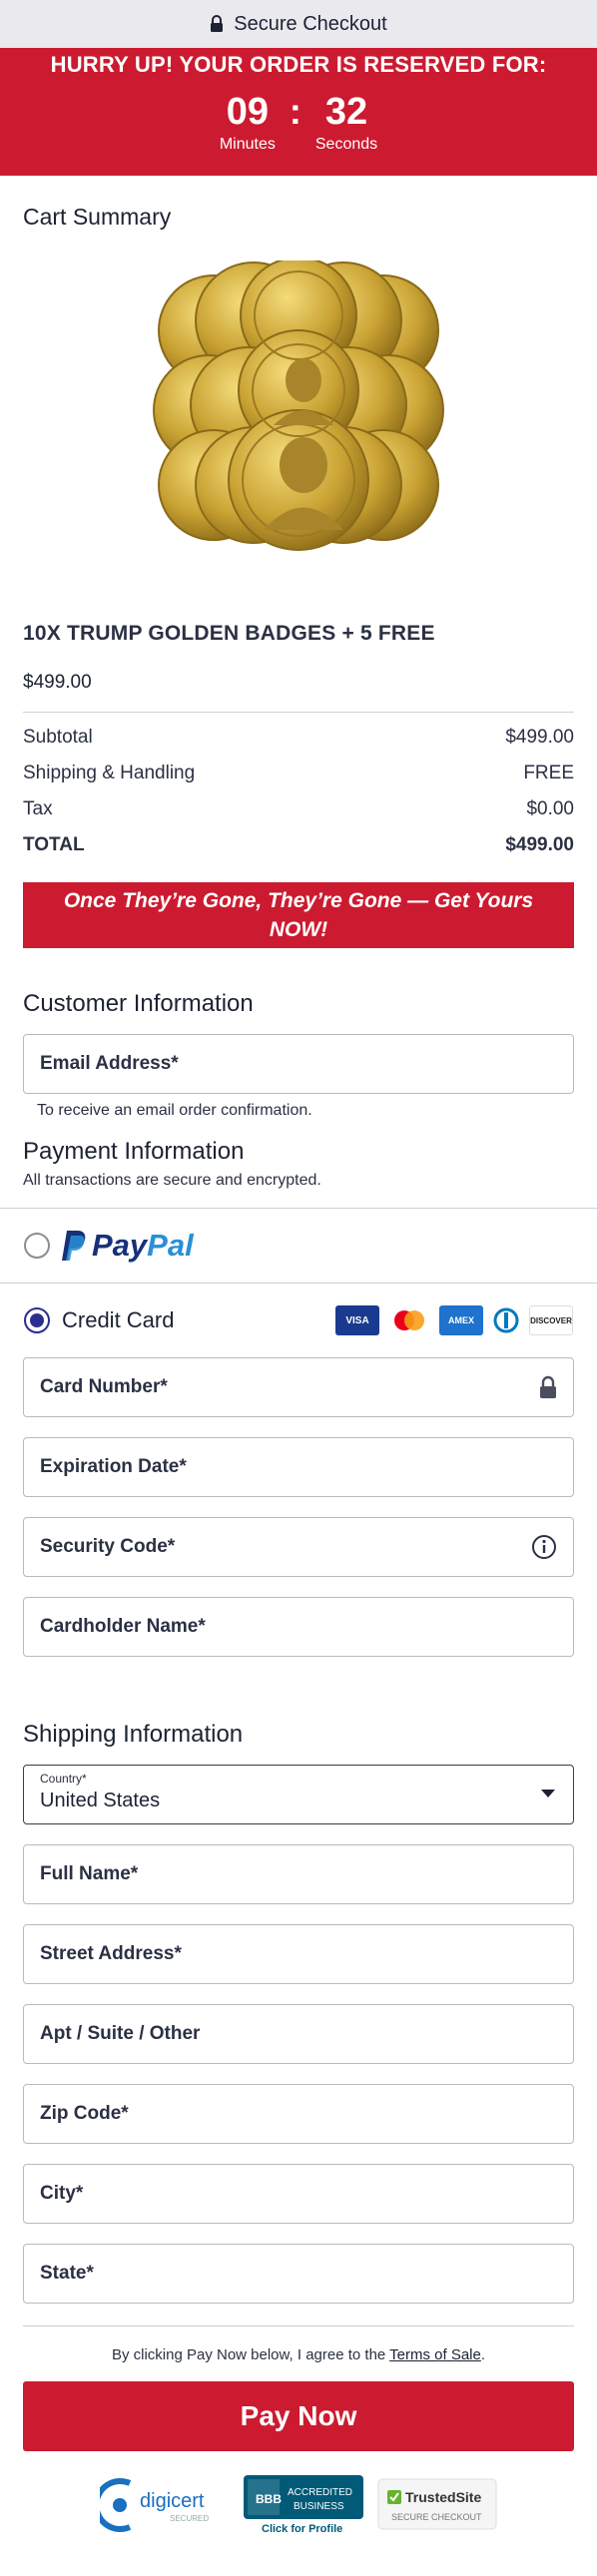 Image resolution: width=597 pixels, height=2576 pixels. What do you see at coordinates (443, 2497) in the screenshot?
I see `trustedsite-text: TrustedSite` at bounding box center [443, 2497].